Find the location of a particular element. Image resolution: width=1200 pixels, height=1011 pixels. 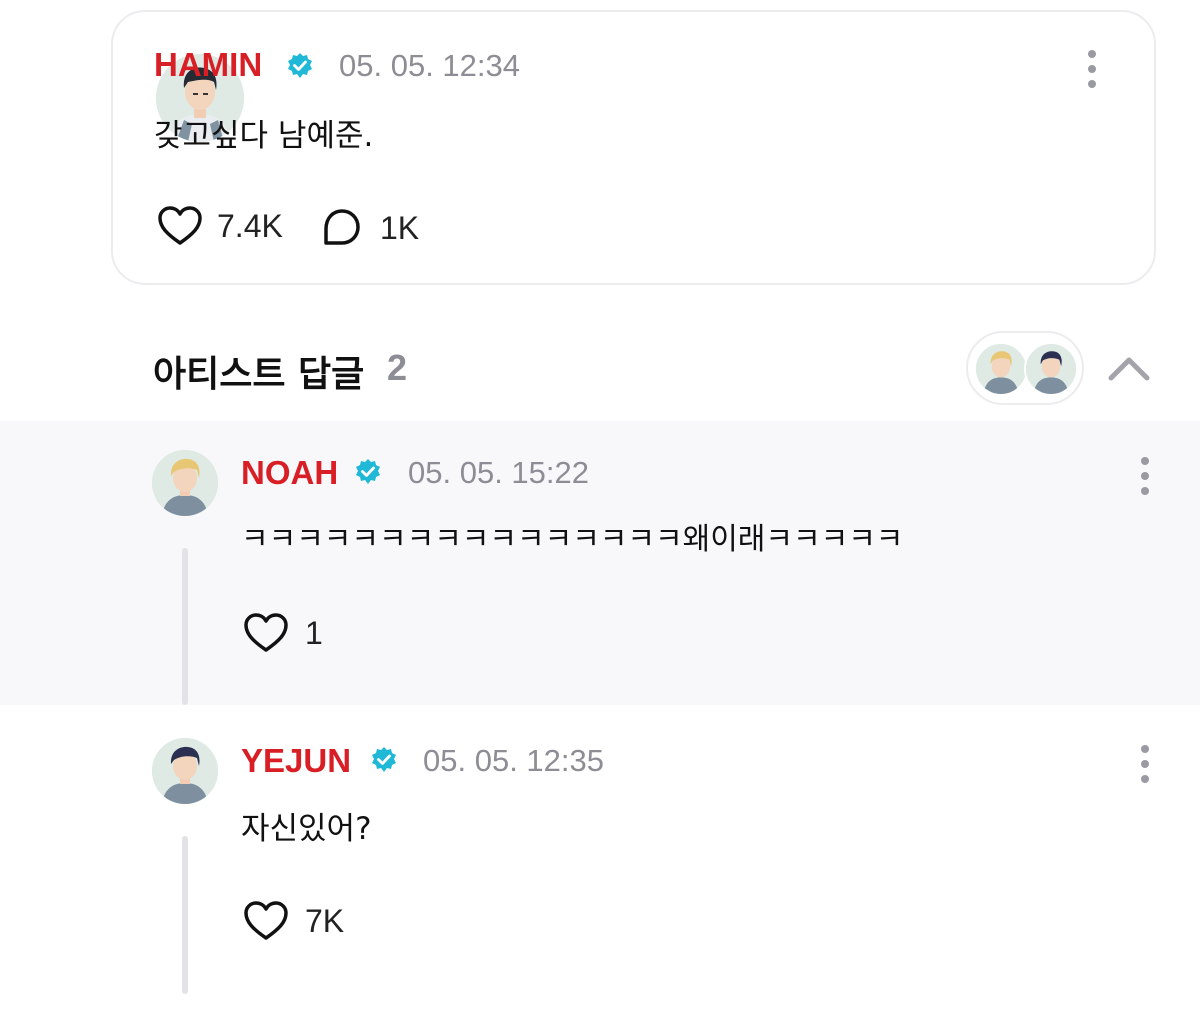

noah-like-count: 1 is located at coordinates (314, 632).